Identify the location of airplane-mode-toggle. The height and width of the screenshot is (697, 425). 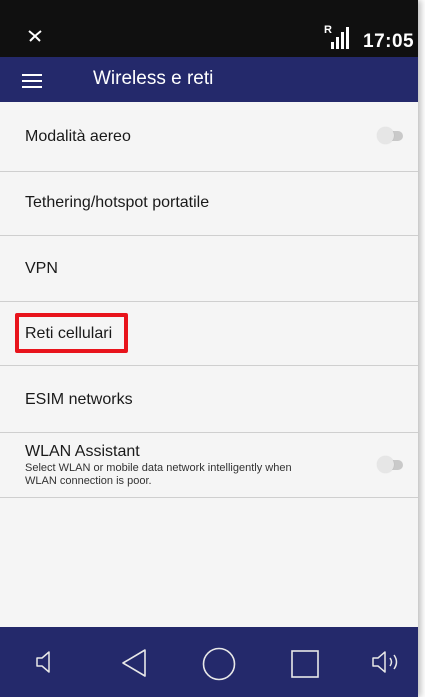
(390, 136).